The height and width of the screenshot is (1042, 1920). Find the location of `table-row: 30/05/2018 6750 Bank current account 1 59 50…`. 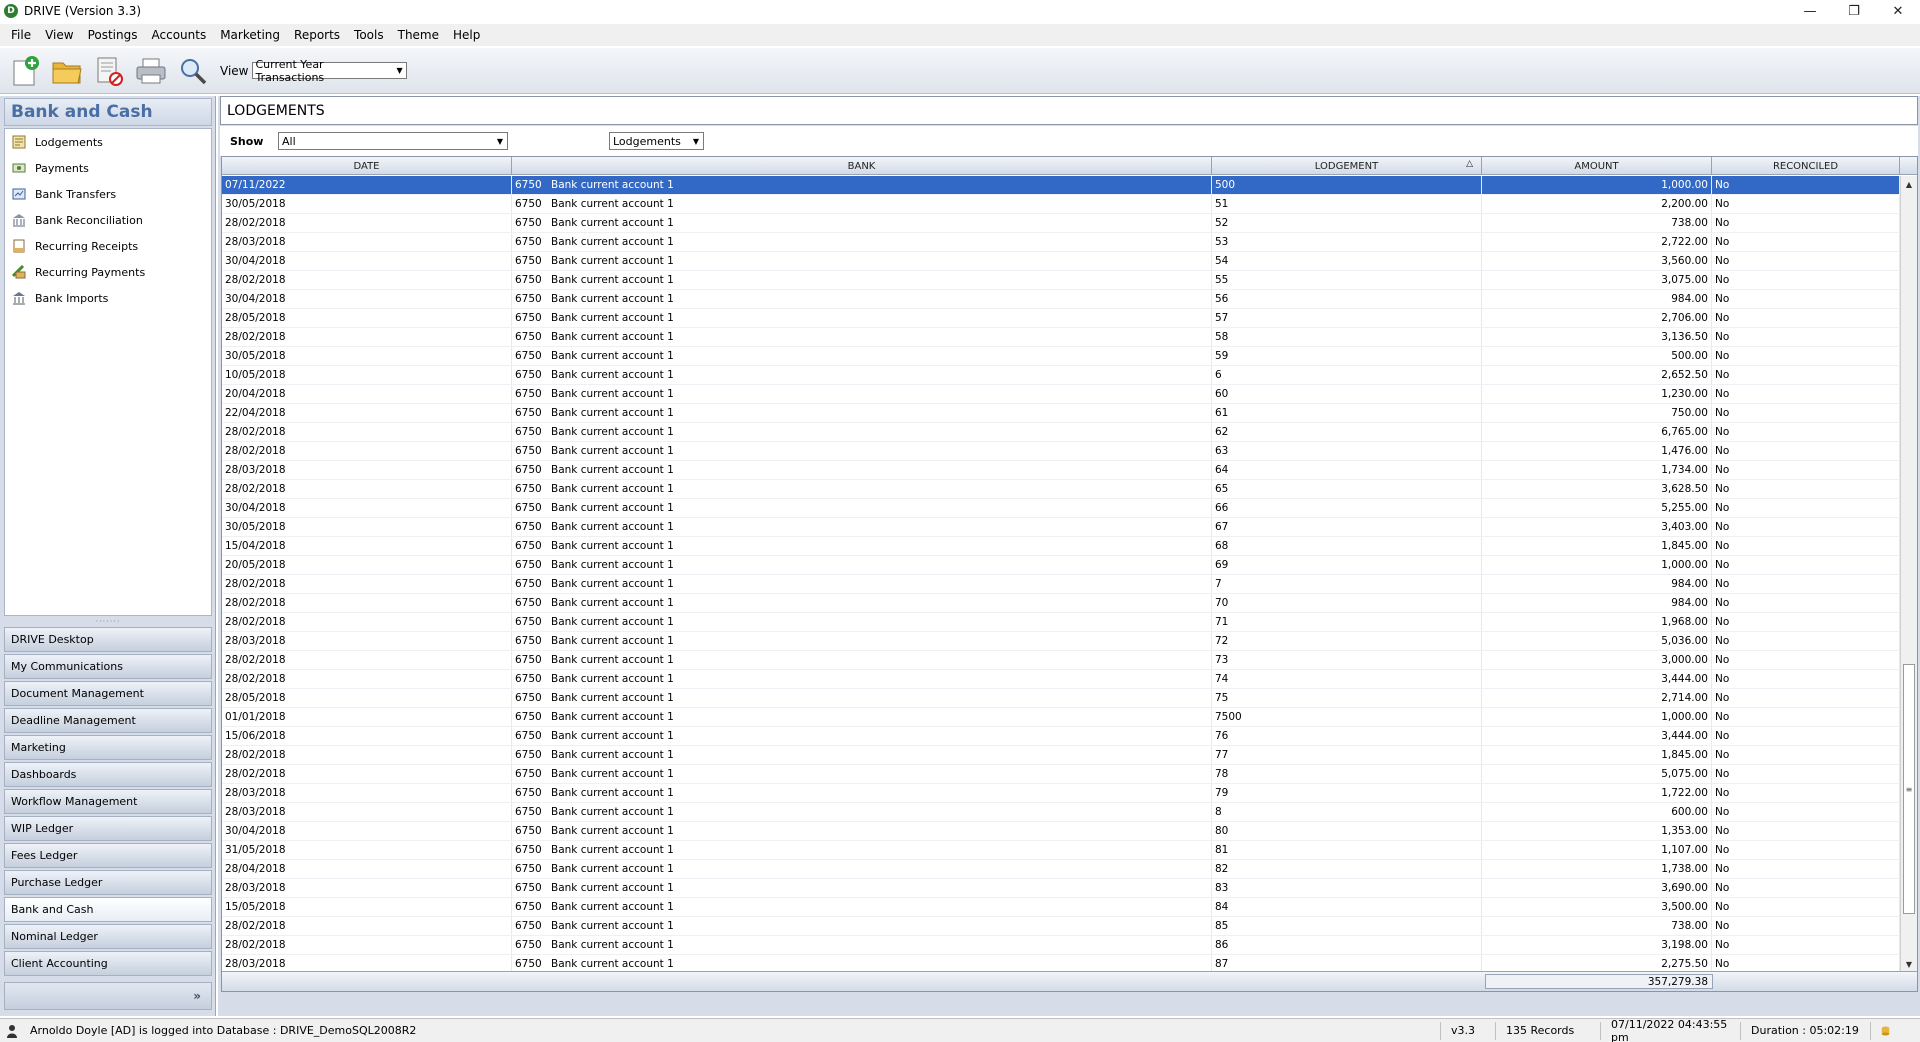

table-row: 30/05/2018 6750 Bank current account 1 59 50… is located at coordinates (1061, 356).